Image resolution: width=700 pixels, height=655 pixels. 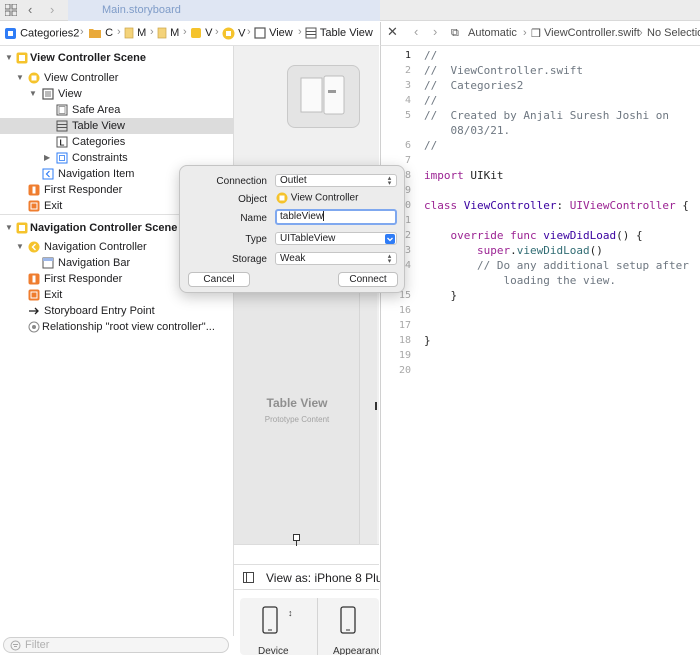 What do you see at coordinates (248, 577) in the screenshot?
I see `sidebar-toggle-icon` at bounding box center [248, 577].